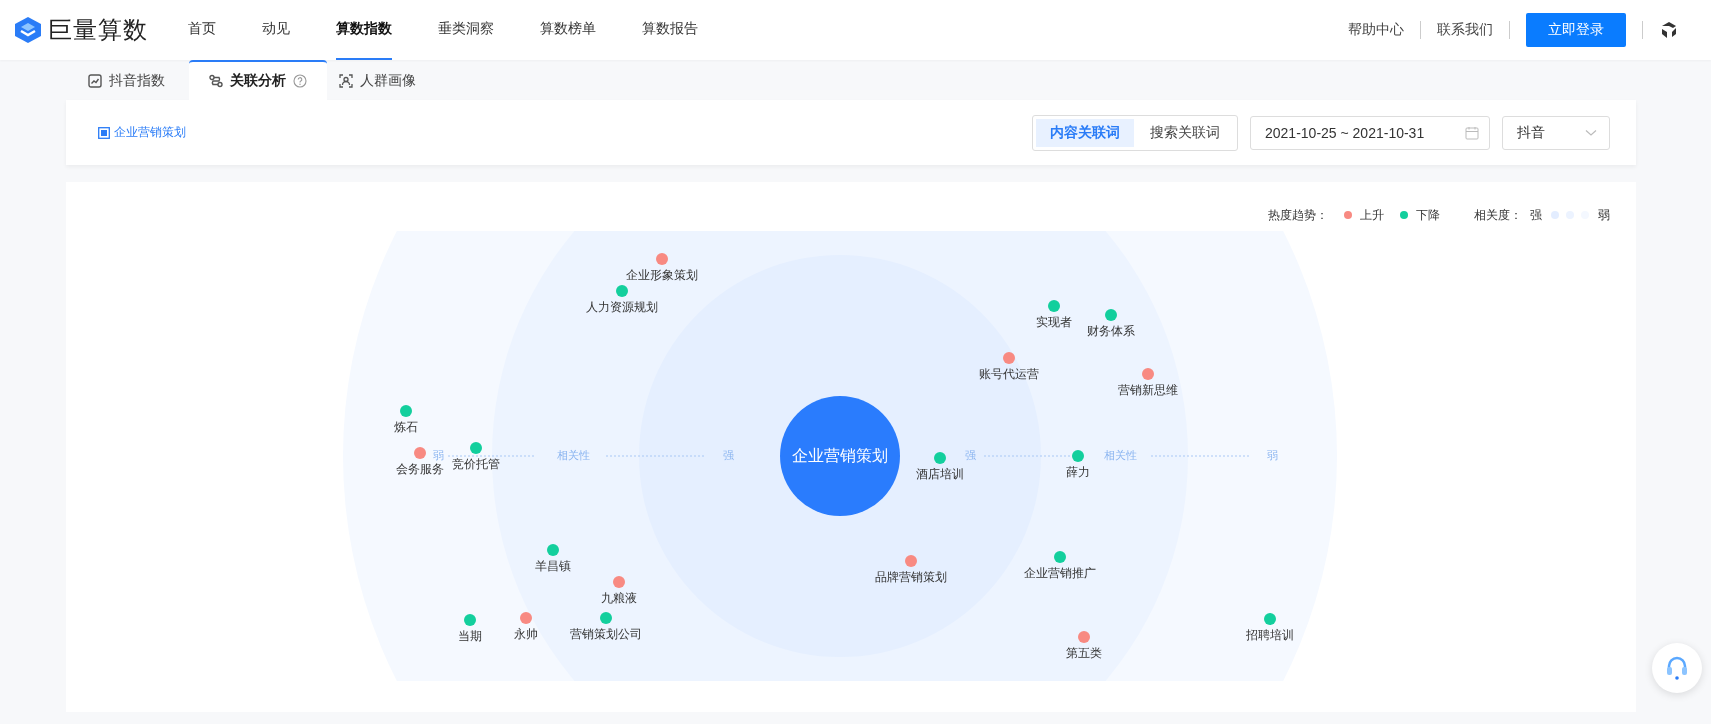 The height and width of the screenshot is (724, 1711). I want to click on legend-label: 下降, so click(1428, 215).